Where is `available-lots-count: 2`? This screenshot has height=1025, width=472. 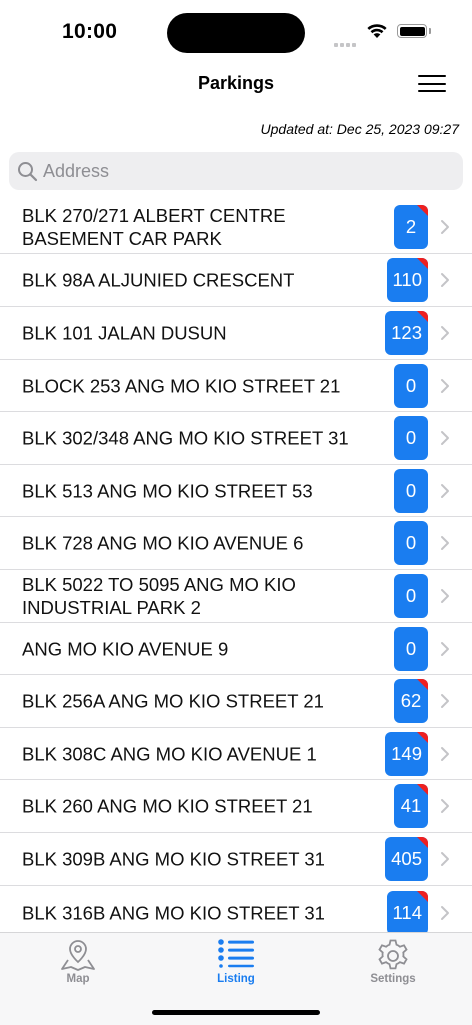 available-lots-count: 2 is located at coordinates (411, 226).